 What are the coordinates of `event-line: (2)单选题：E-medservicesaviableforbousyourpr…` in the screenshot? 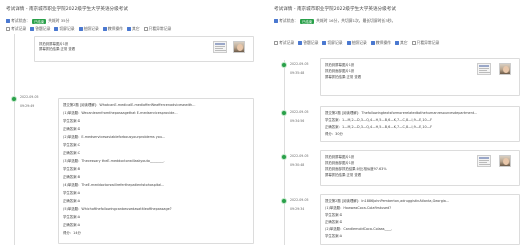 It's located at (114, 137).